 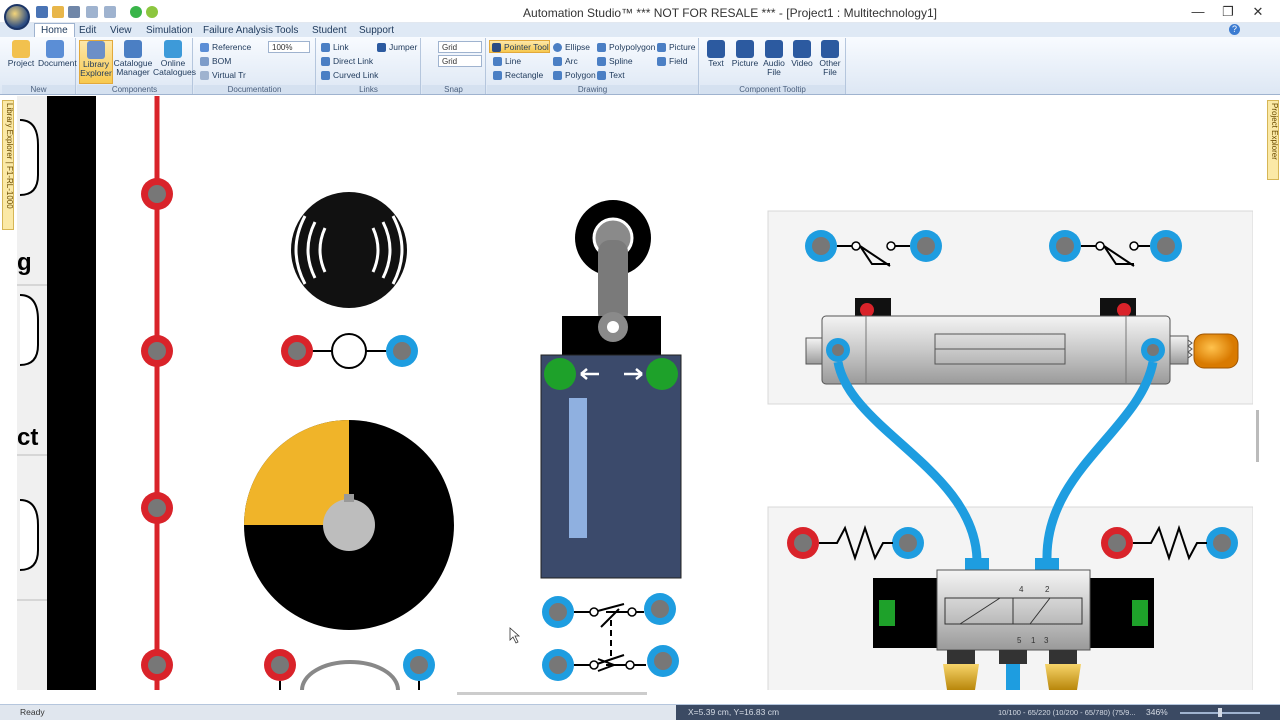 I want to click on limit-switch, so click(x=611, y=389).